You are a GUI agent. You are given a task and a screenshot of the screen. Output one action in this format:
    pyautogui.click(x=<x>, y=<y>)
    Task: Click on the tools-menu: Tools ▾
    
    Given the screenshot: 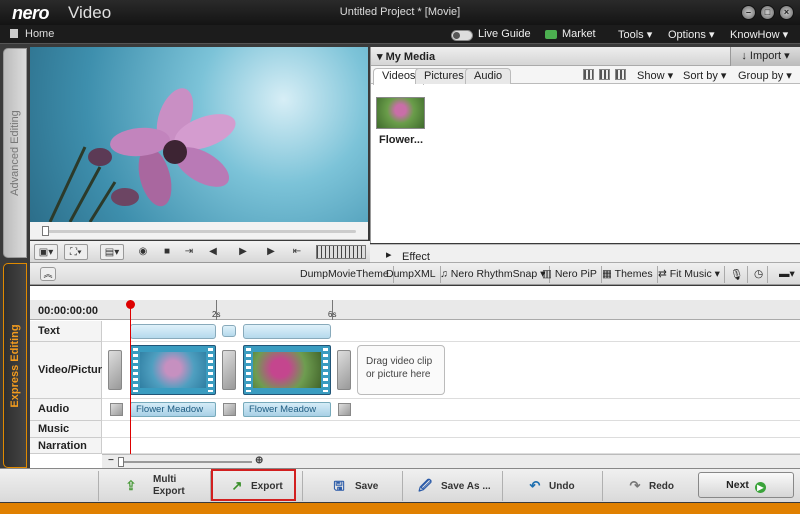 What is the action you would take?
    pyautogui.click(x=635, y=34)
    